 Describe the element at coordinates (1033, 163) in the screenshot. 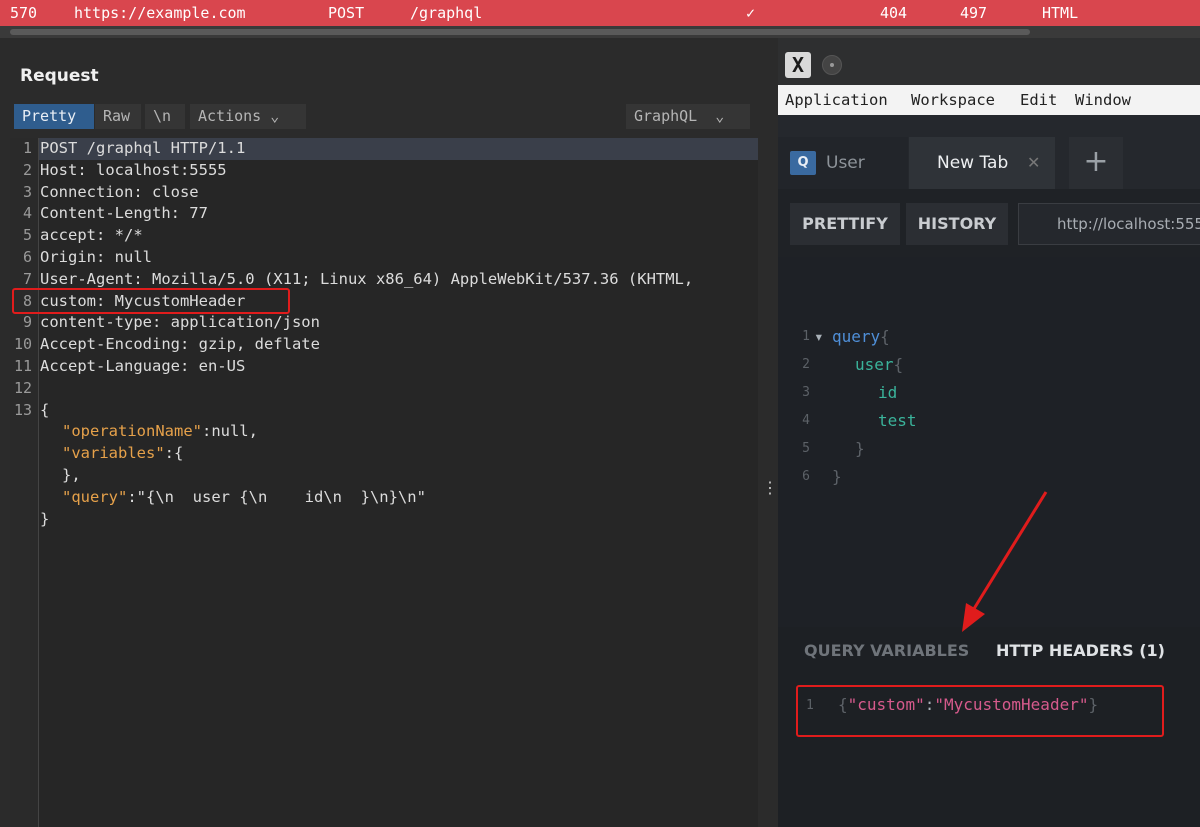

I see `close-icon: ✕` at that location.